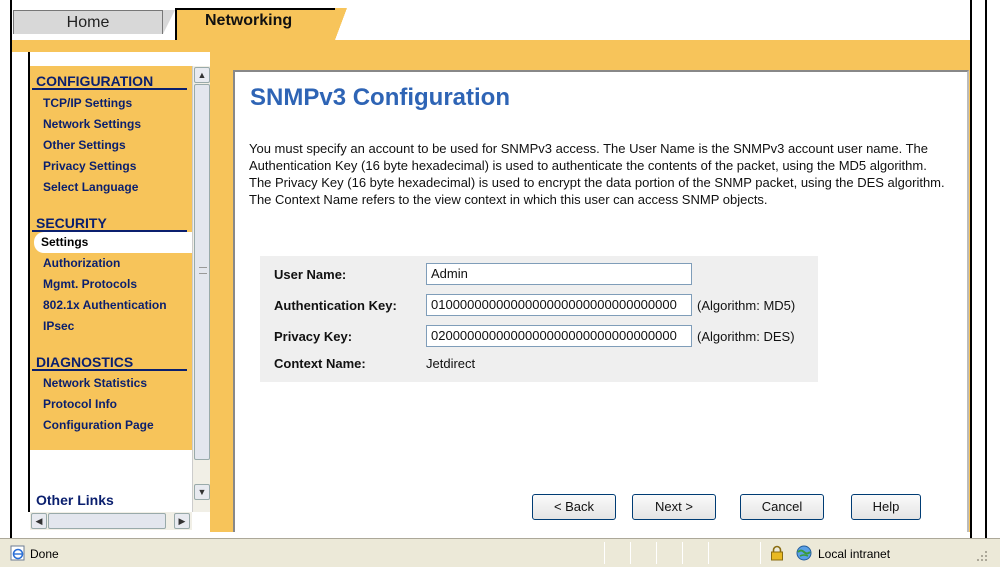  Describe the element at coordinates (111, 124) in the screenshot. I see `sidebar-item-network-settings: Network Settings` at that location.